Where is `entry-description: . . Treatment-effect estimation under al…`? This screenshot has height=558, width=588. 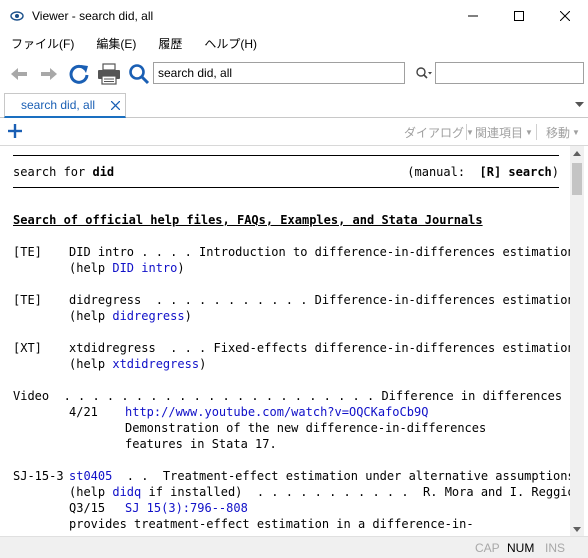
entry-description: . . Treatment-effect estimation under al… is located at coordinates (341, 476).